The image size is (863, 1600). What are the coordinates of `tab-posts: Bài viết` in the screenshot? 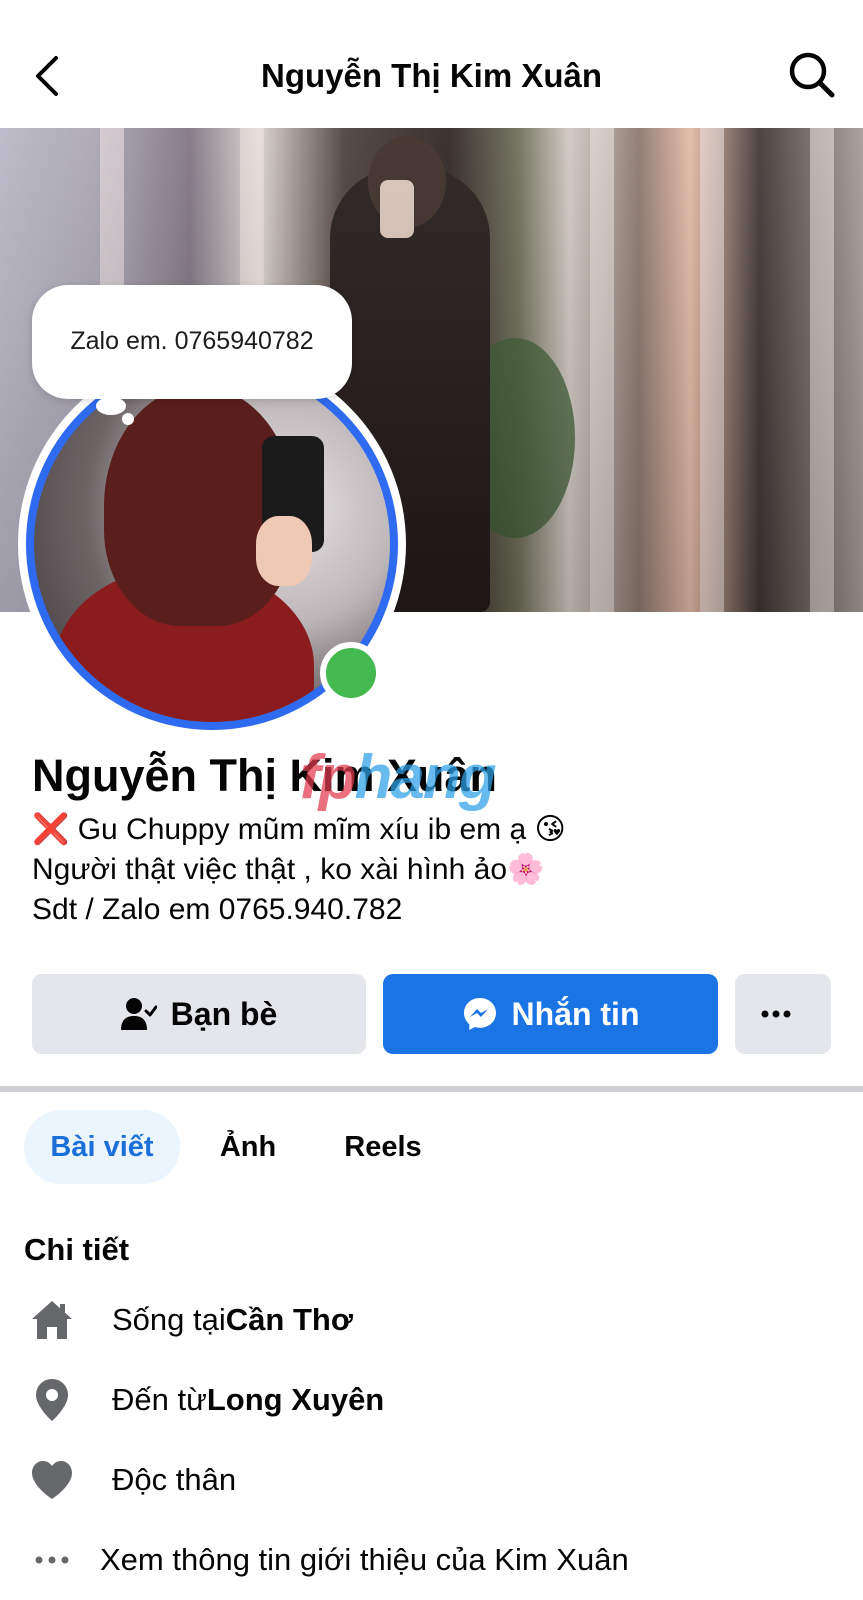 It's located at (102, 1147).